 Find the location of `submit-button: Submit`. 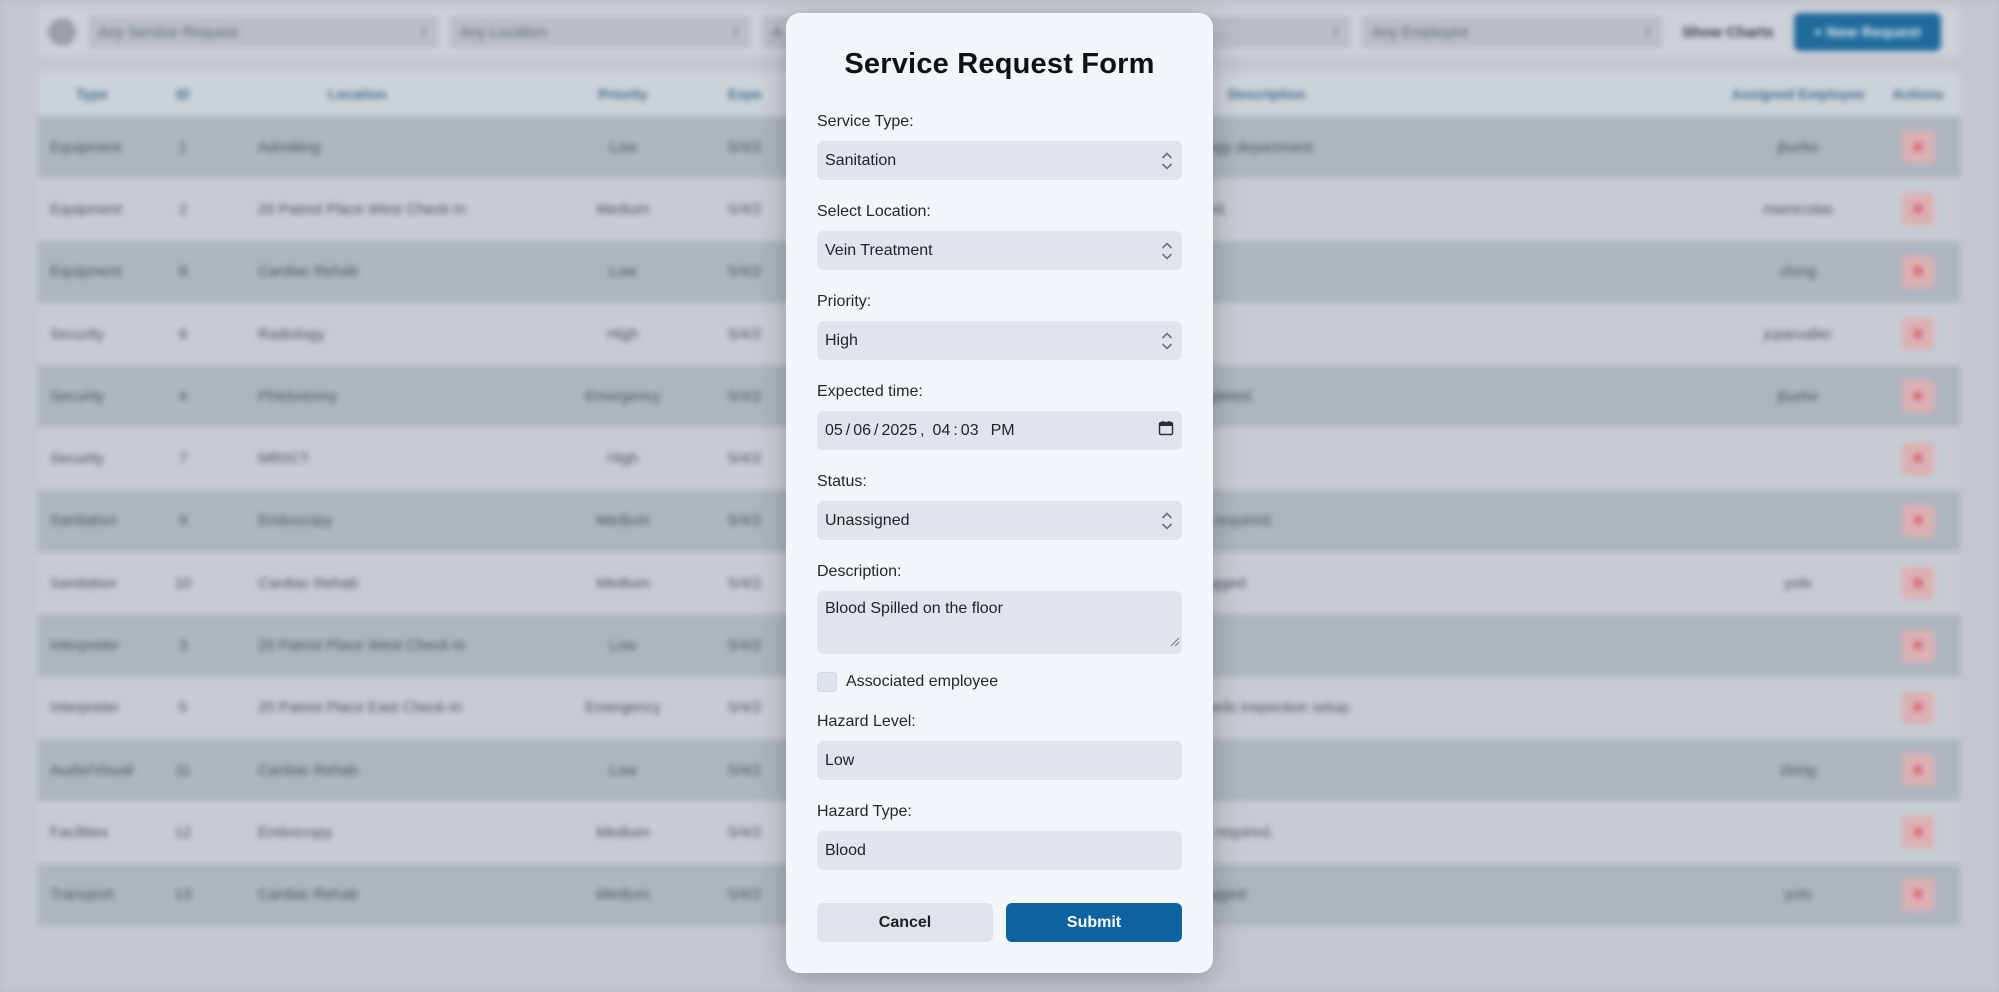

submit-button: Submit is located at coordinates (1094, 922).